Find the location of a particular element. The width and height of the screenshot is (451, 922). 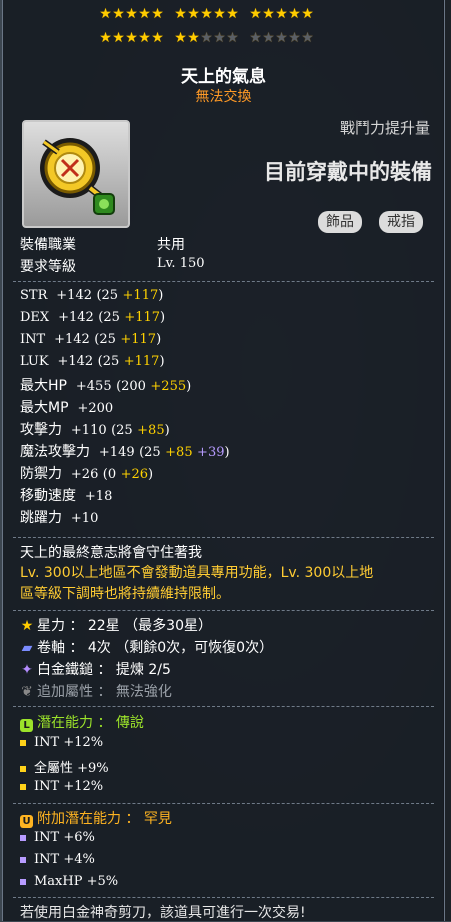

stat-total: +10 is located at coordinates (84, 518).